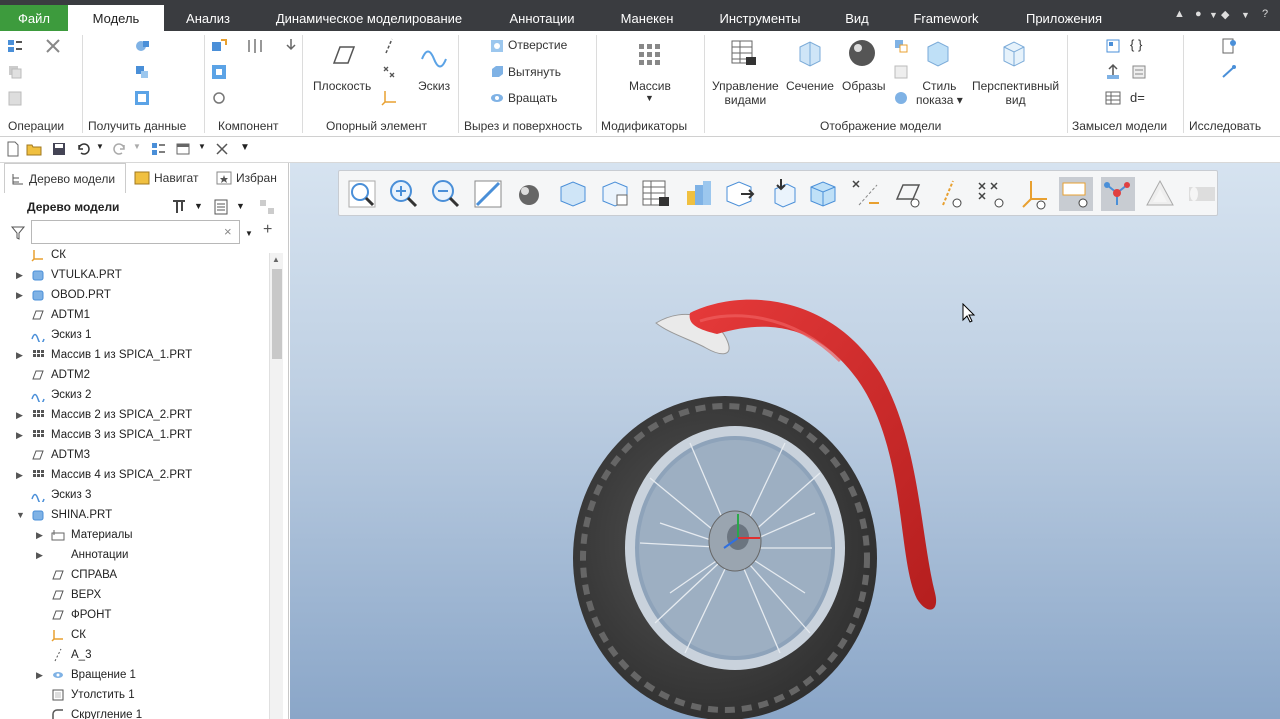 This screenshot has width=1280, height=719. What do you see at coordinates (740, 194) in the screenshot?
I see `section-toolbar-icon` at bounding box center [740, 194].